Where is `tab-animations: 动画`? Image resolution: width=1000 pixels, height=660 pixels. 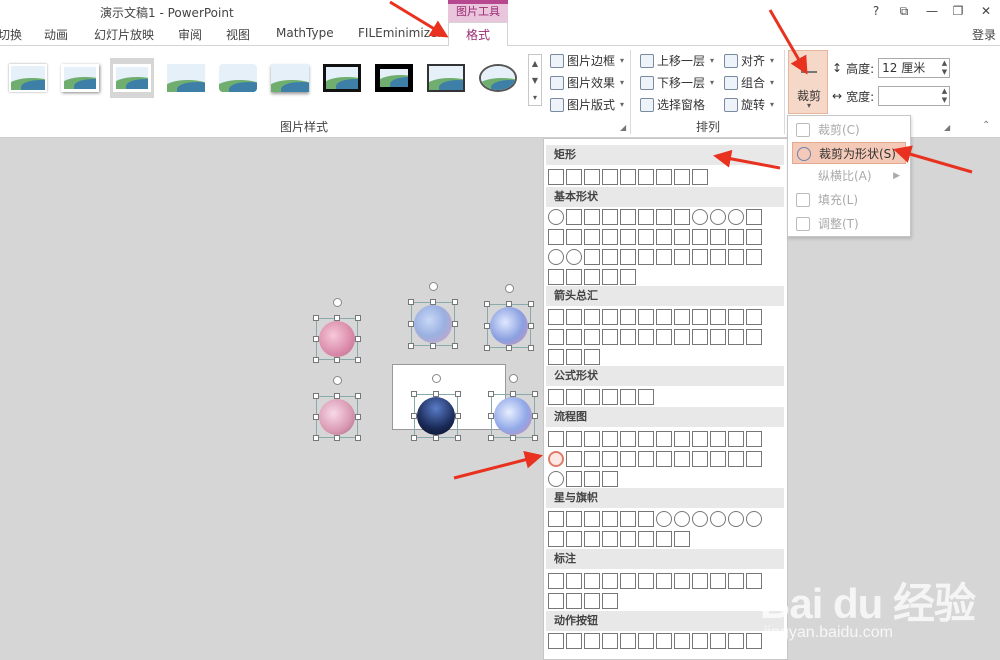 tab-animations: 动画 is located at coordinates (56, 34).